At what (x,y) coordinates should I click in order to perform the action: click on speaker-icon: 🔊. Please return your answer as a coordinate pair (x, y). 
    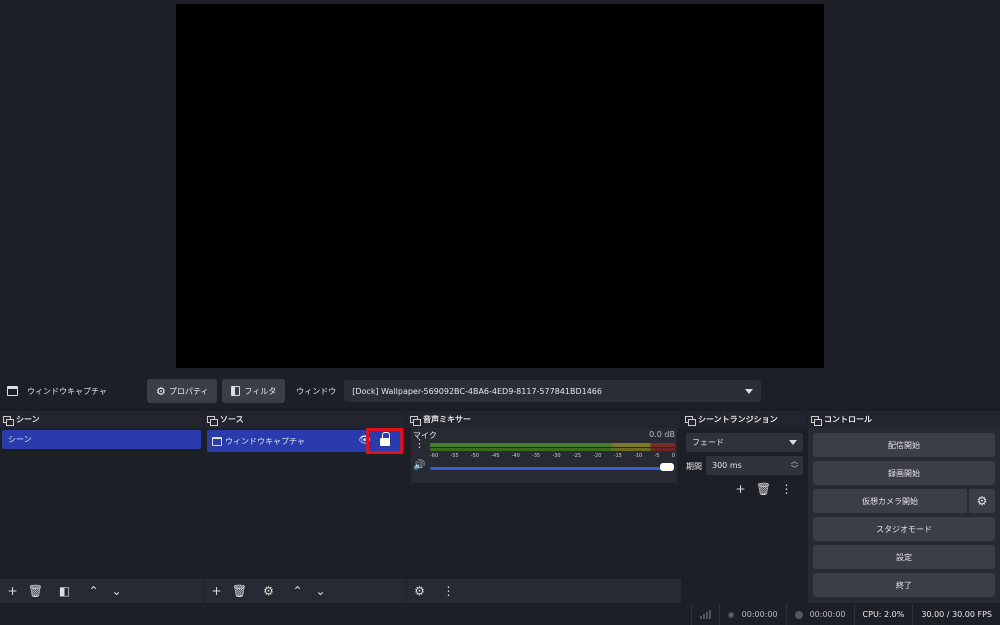
    Looking at the image, I should click on (419, 465).